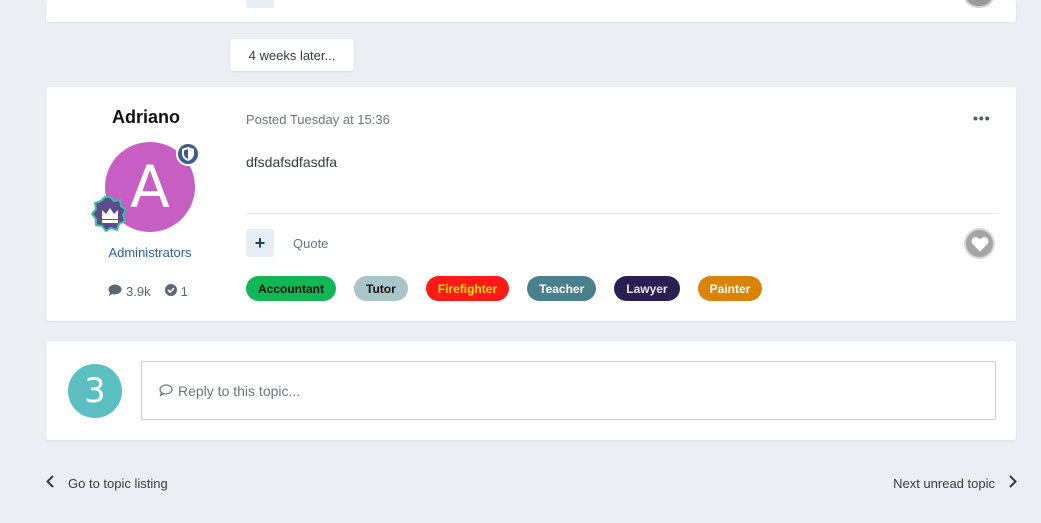 The image size is (1041, 523). I want to click on post-count-value: 3.9k, so click(138, 291).